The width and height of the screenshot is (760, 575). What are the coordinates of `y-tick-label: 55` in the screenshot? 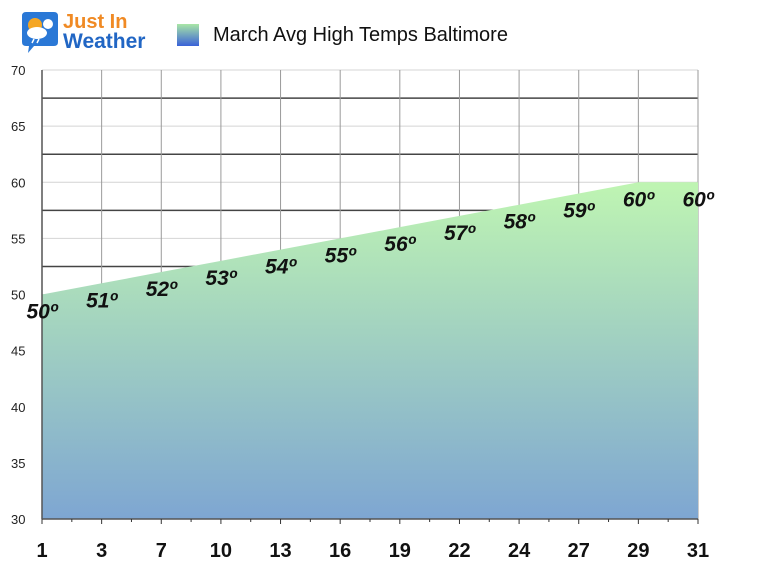 It's located at (18, 238).